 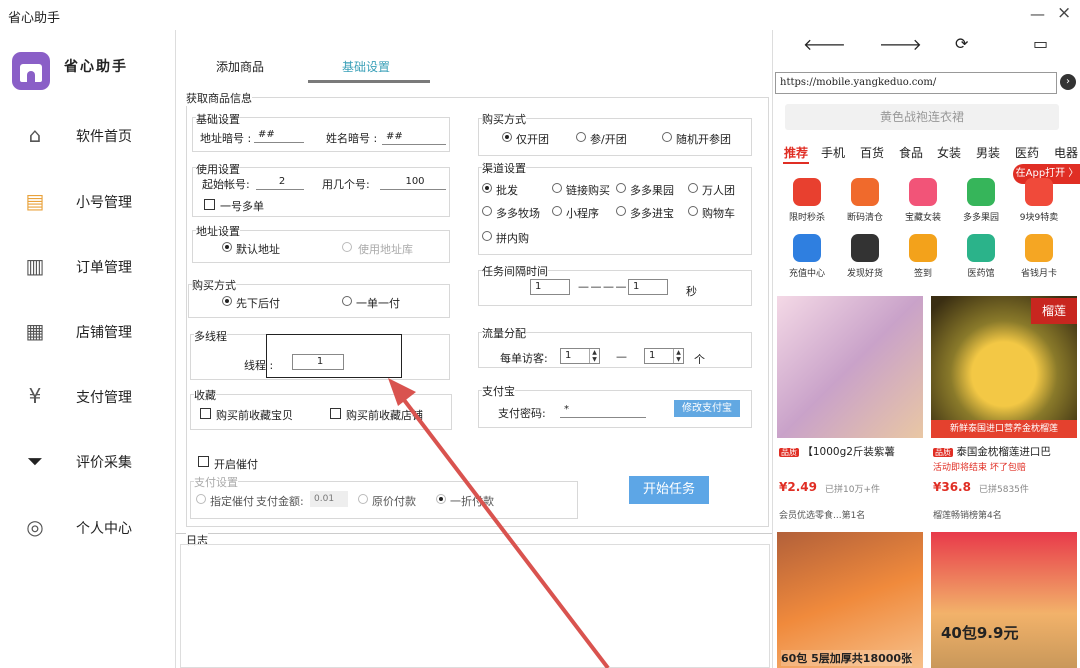 I want to click on shortcut-item: 省钱月卡, so click(x=1039, y=264).